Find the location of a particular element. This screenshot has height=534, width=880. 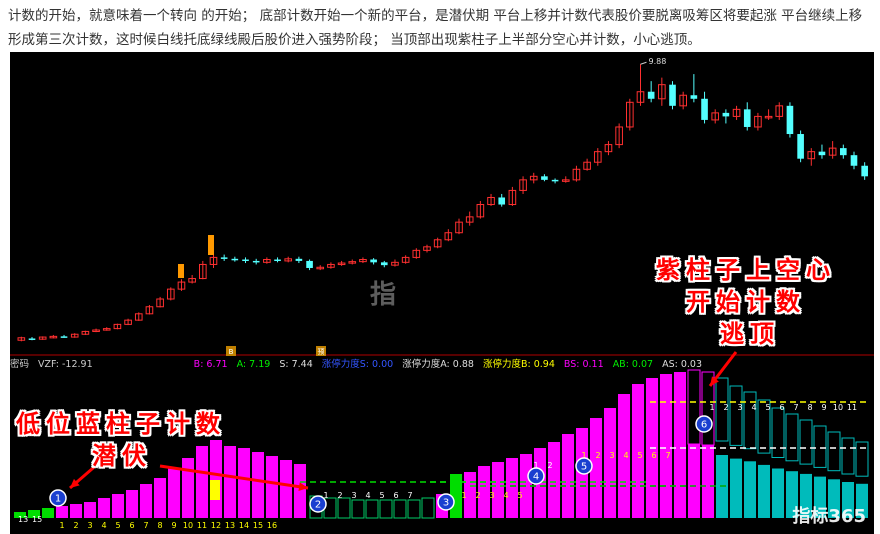

count-seq3: 4 is located at coordinates (505, 495).